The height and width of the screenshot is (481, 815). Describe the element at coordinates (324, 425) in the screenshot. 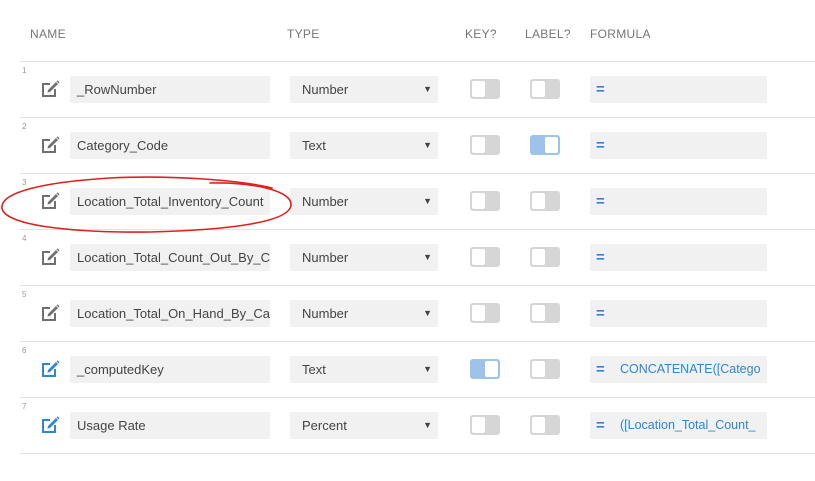

I see `column-type-value: Percent` at that location.